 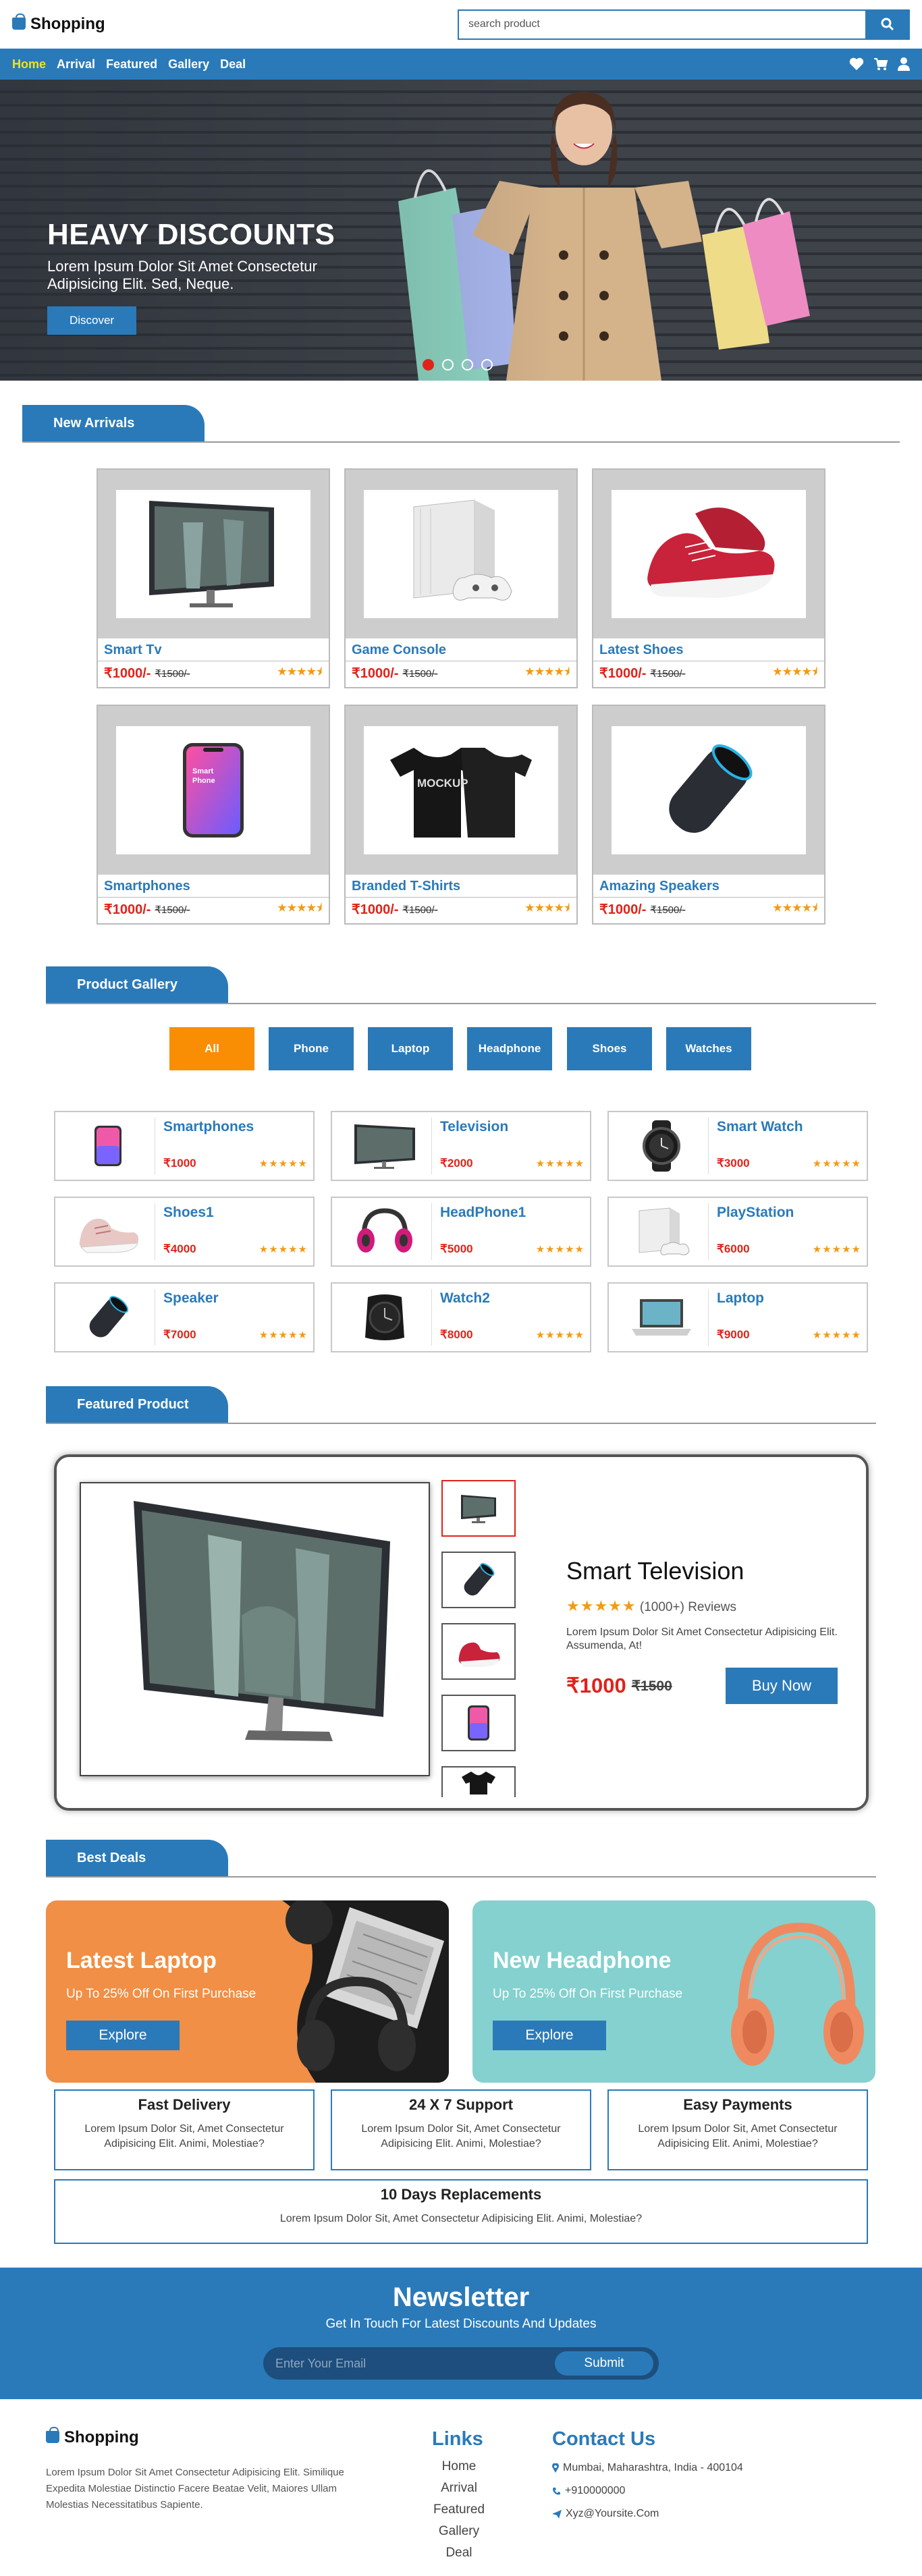 I want to click on filter-phone-button: Phone, so click(x=312, y=1048).